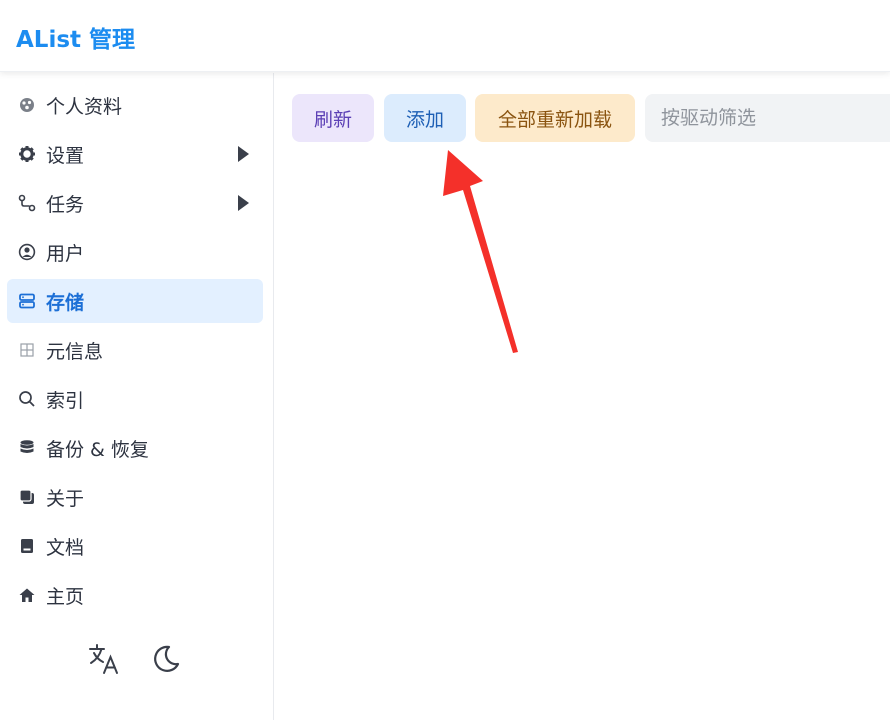  What do you see at coordinates (425, 118) in the screenshot?
I see `add-button: 添加` at bounding box center [425, 118].